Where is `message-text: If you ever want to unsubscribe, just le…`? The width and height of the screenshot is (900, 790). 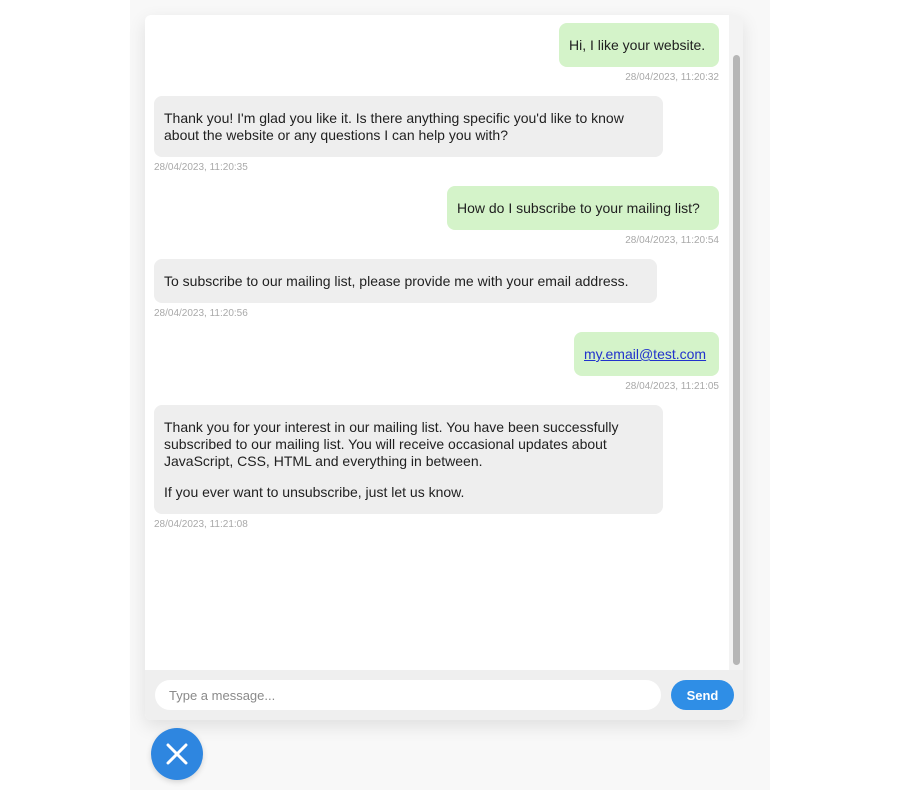 message-text: If you ever want to unsubscribe, just le… is located at coordinates (314, 492).